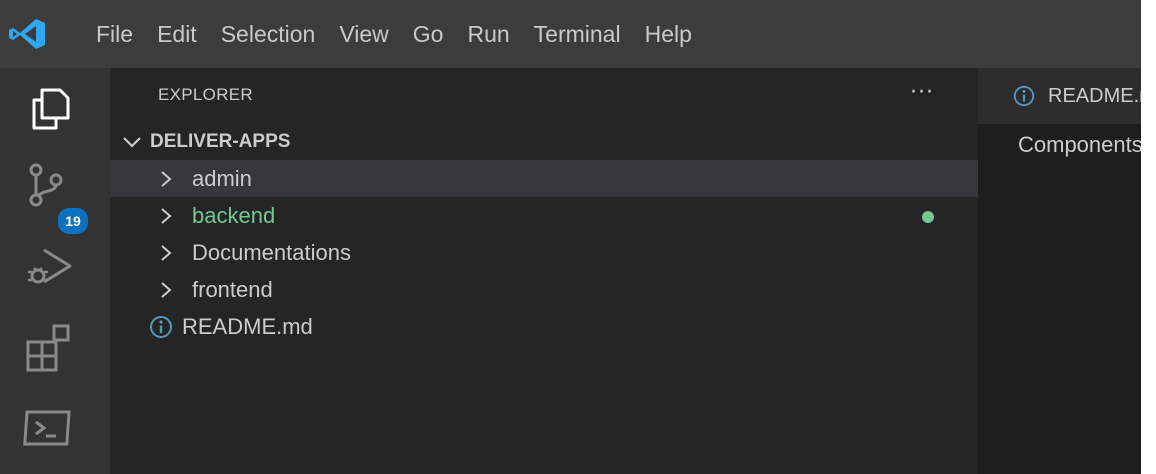 This screenshot has height=474, width=1156. Describe the element at coordinates (27, 34) in the screenshot. I see `vscode-logo-icon` at that location.